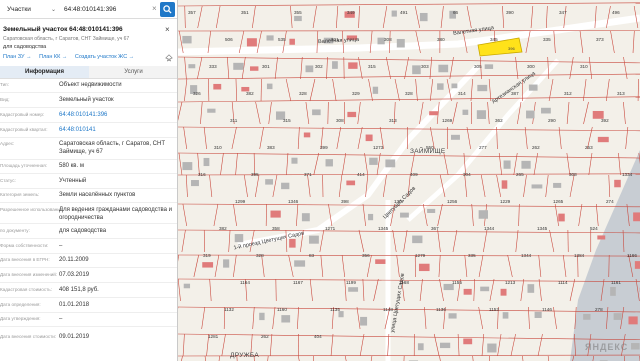  I want to click on parcel-number: 328, so click(260, 255).